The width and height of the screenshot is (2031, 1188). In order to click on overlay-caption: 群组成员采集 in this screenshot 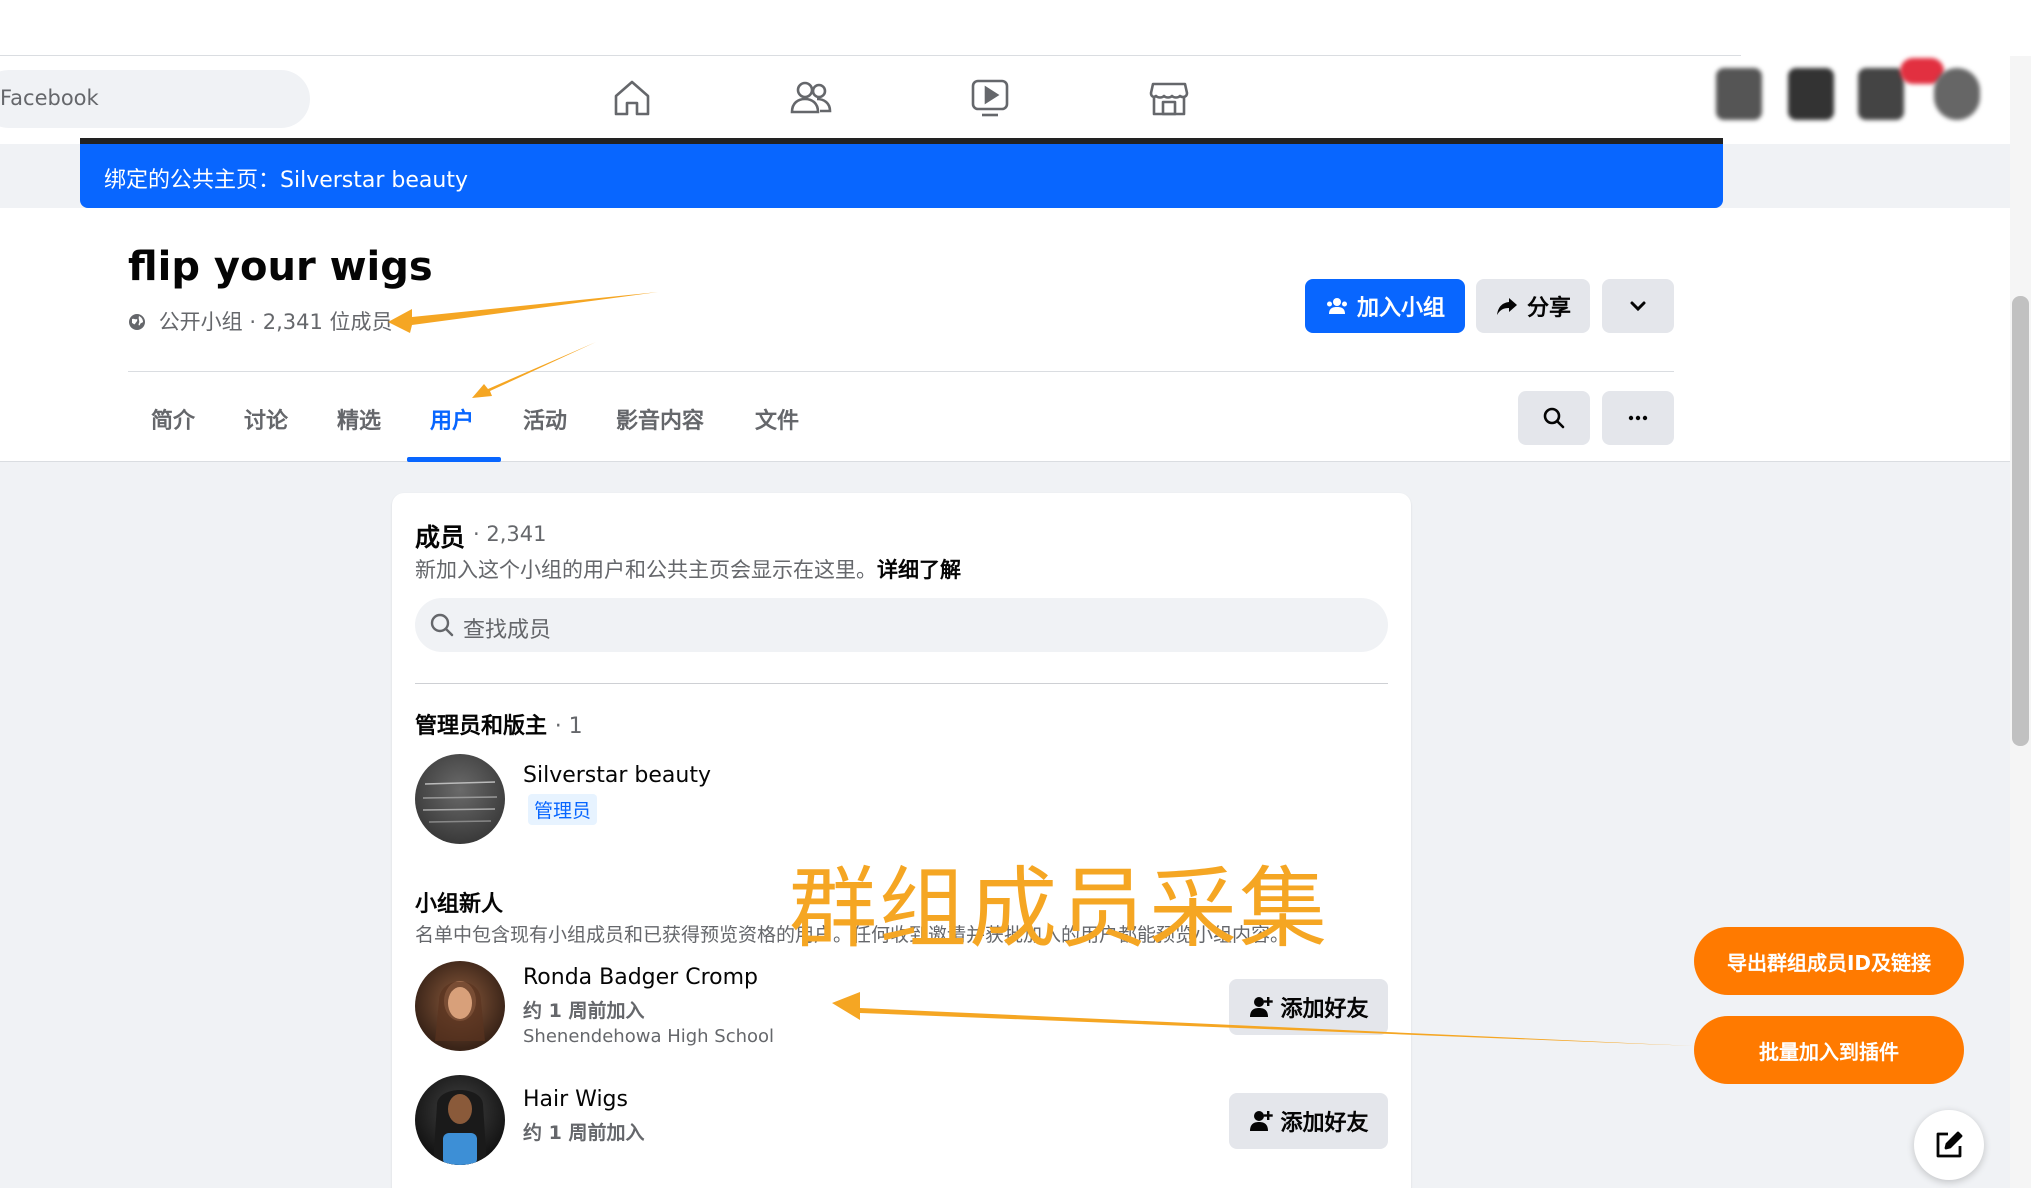, I will do `click(1059, 908)`.